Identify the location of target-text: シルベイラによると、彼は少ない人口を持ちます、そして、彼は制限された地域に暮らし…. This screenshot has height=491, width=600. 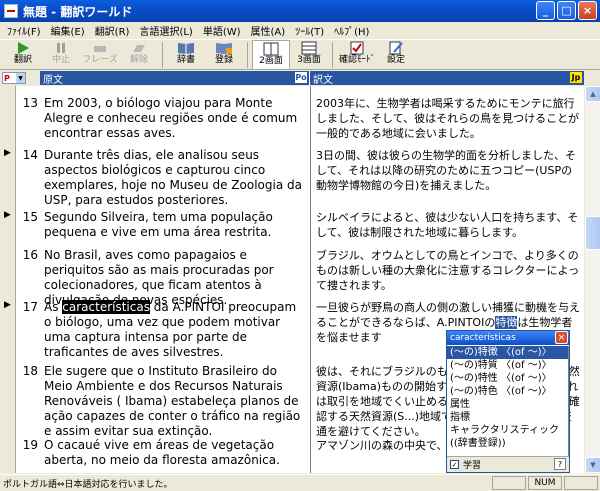
(449, 225).